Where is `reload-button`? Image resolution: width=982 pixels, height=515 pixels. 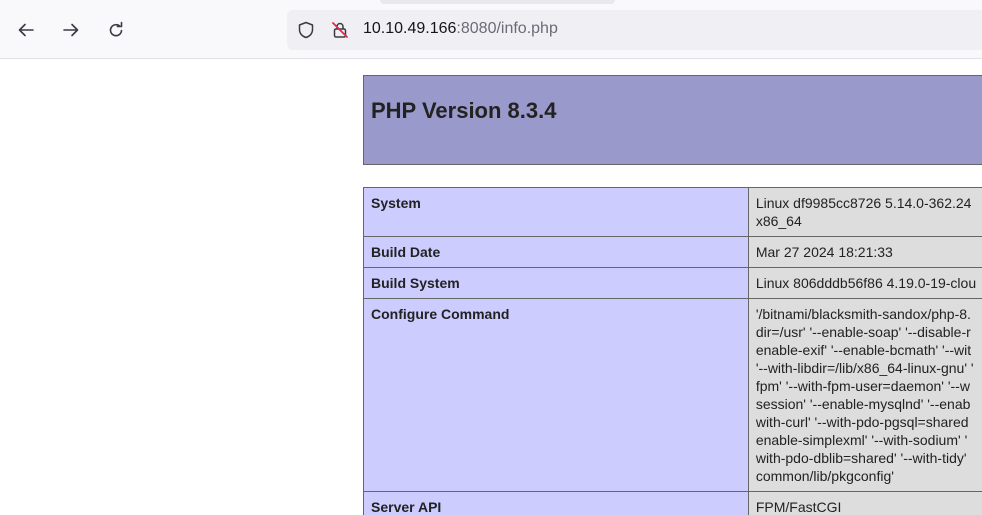 reload-button is located at coordinates (116, 30).